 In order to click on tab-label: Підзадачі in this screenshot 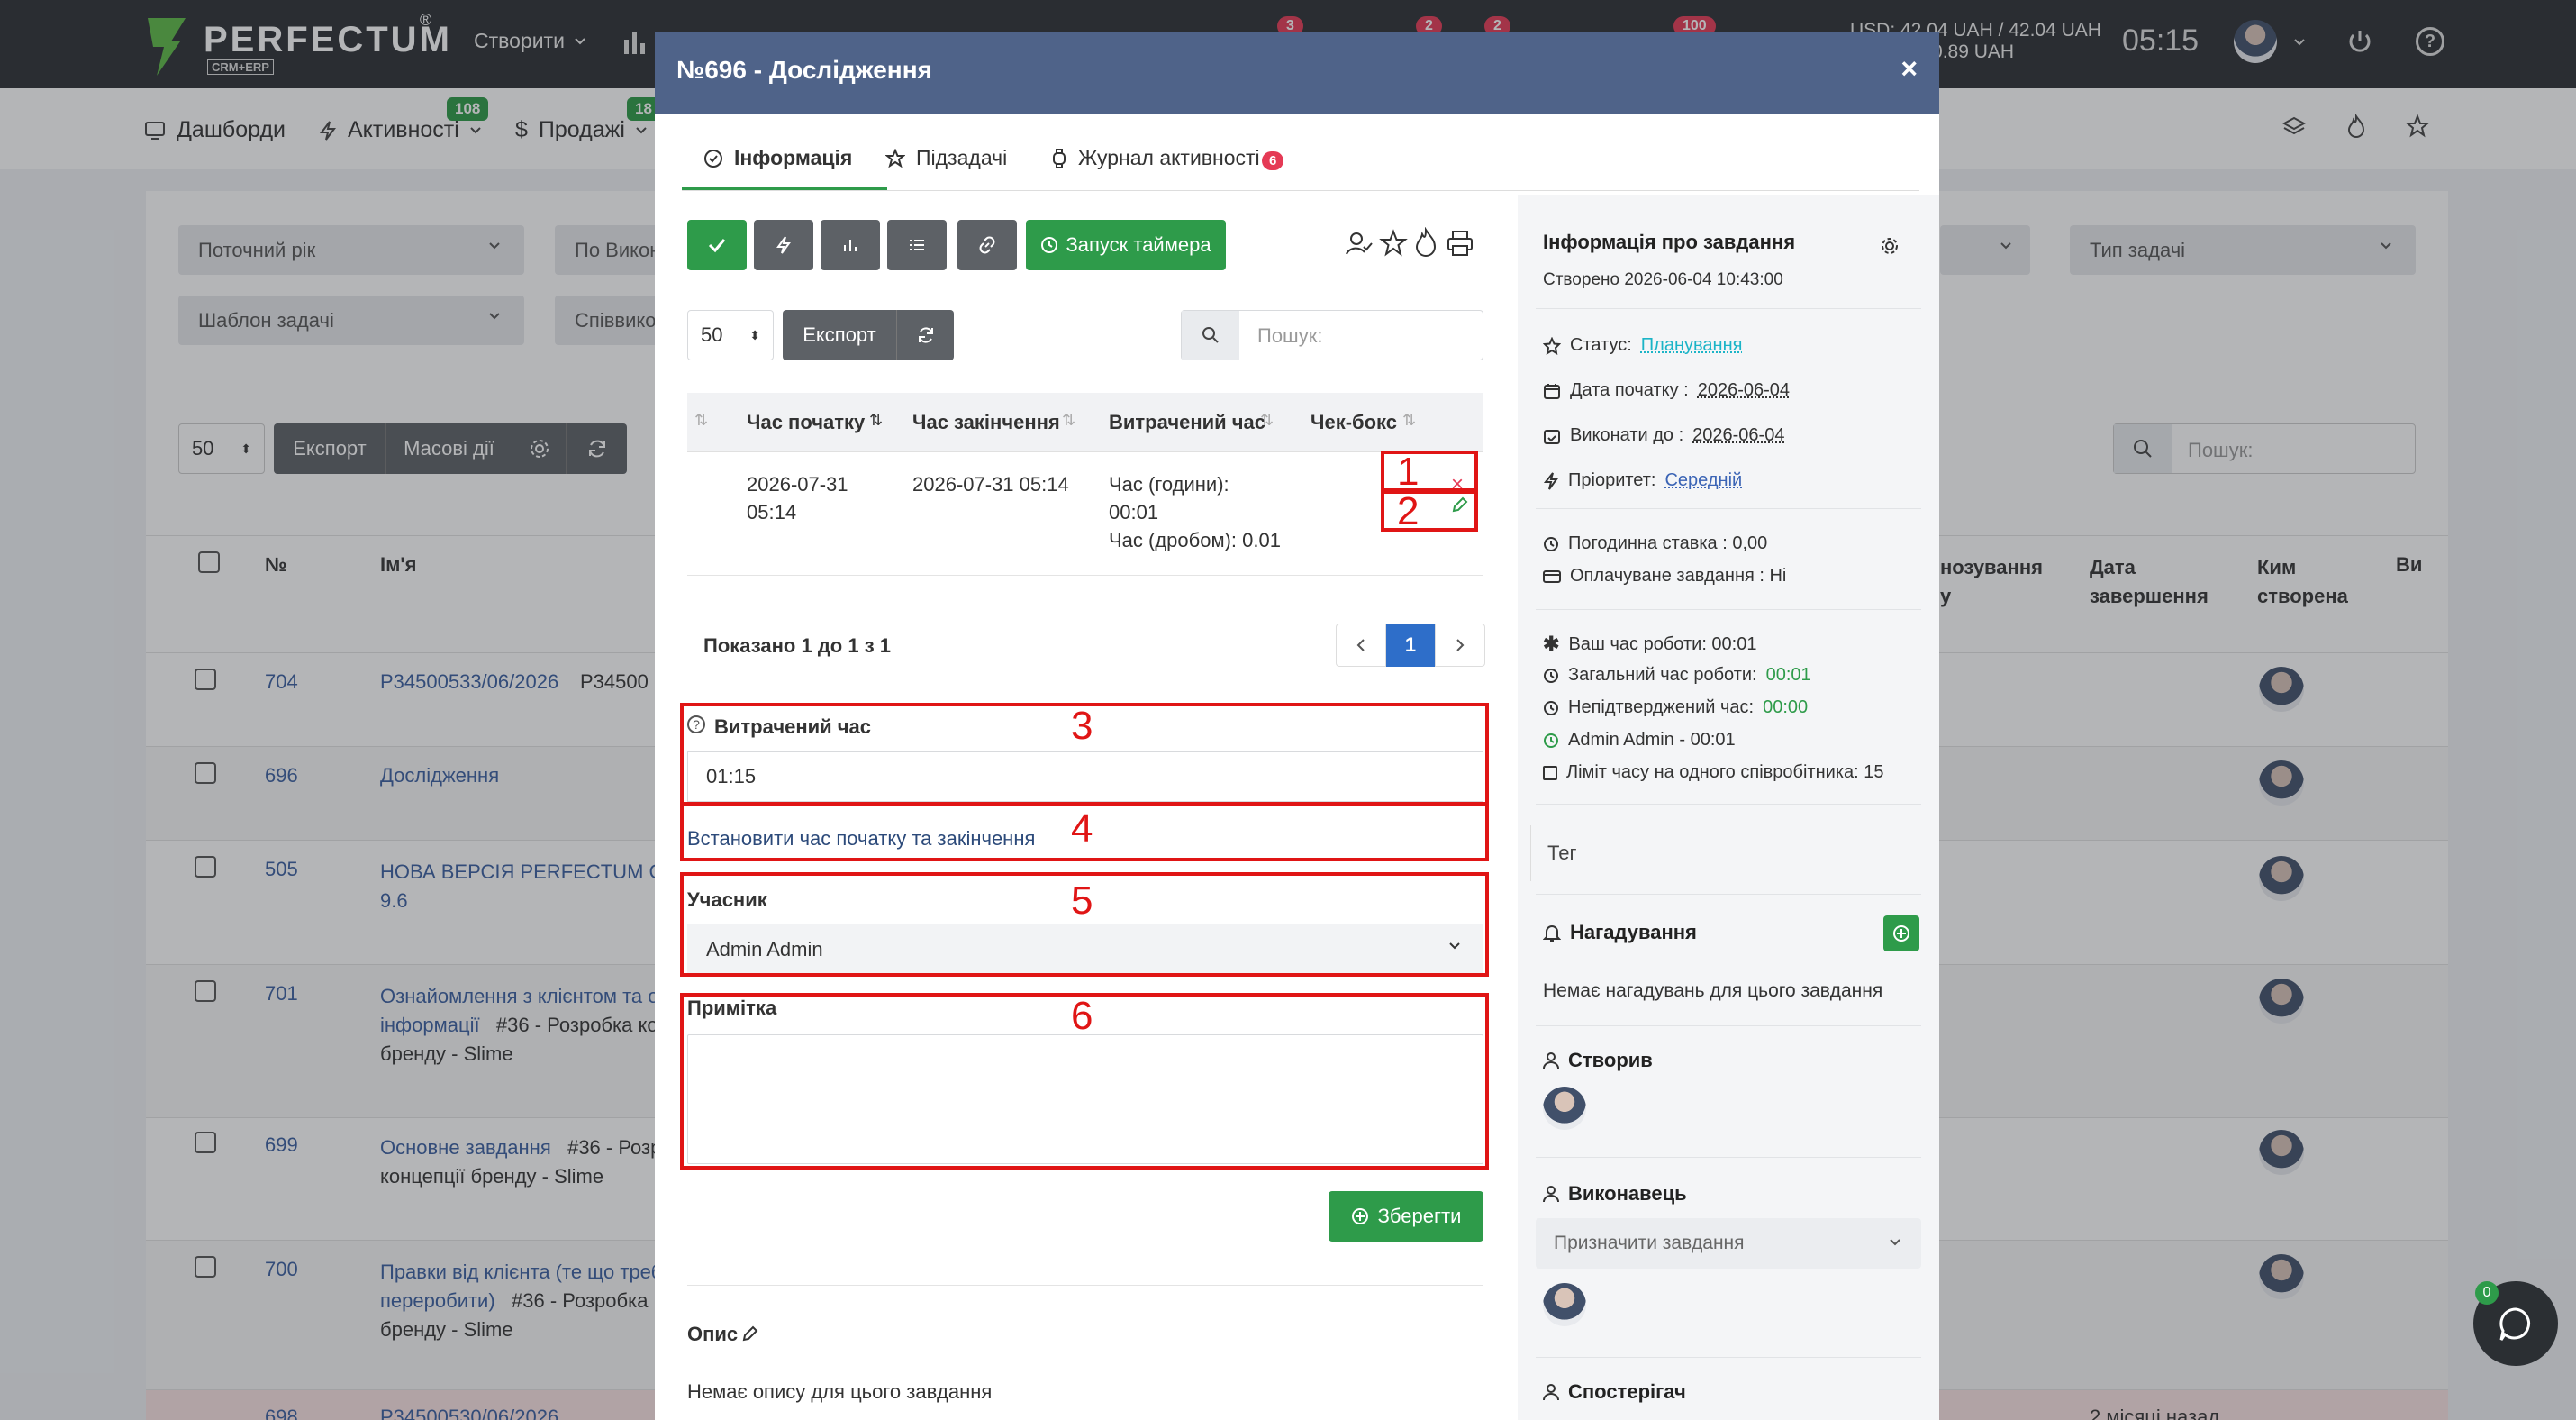, I will do `click(962, 158)`.